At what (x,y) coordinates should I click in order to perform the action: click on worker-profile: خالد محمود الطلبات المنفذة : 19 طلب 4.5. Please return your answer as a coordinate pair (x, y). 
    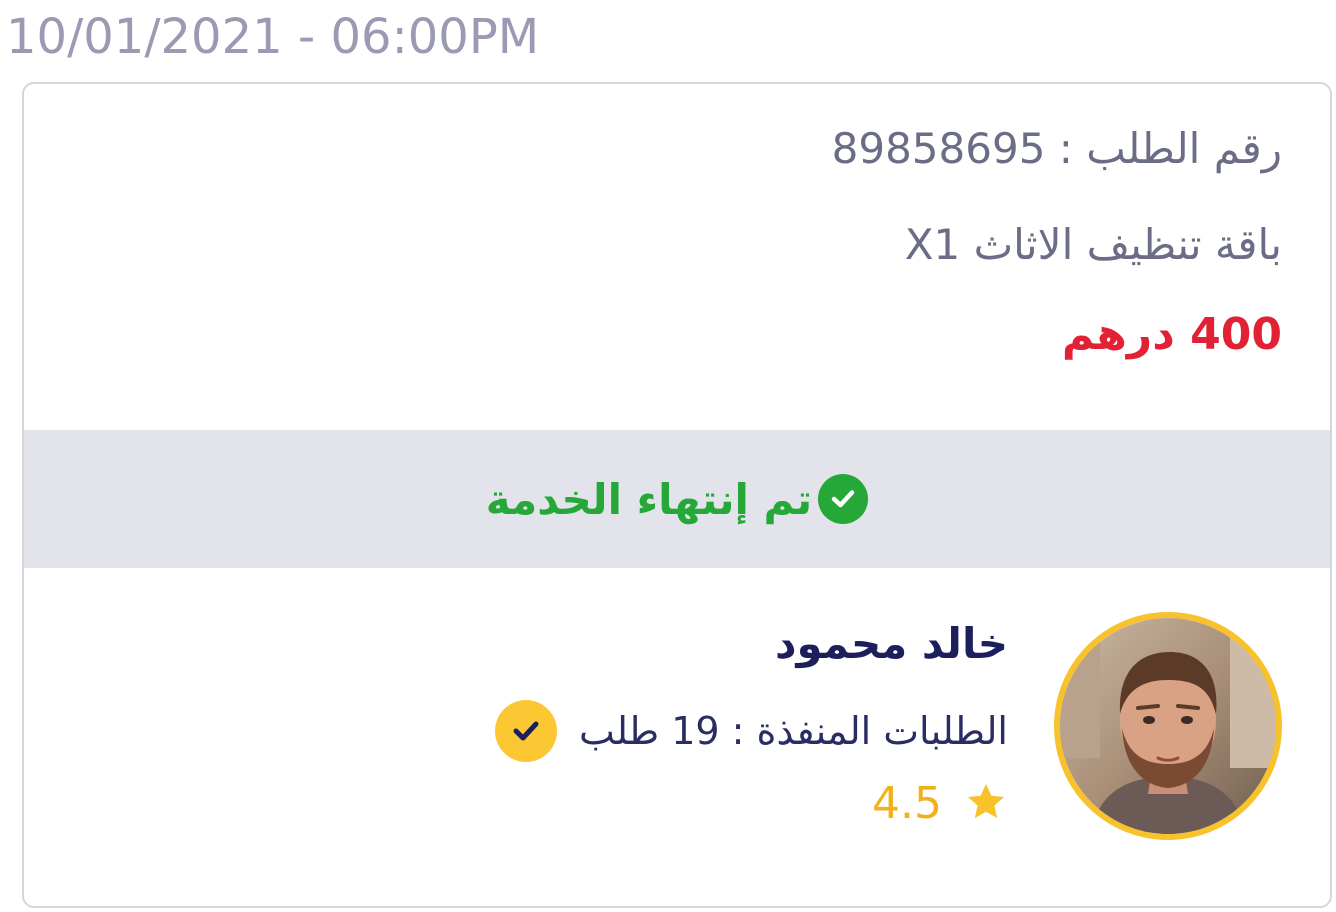
    Looking at the image, I should click on (888, 726).